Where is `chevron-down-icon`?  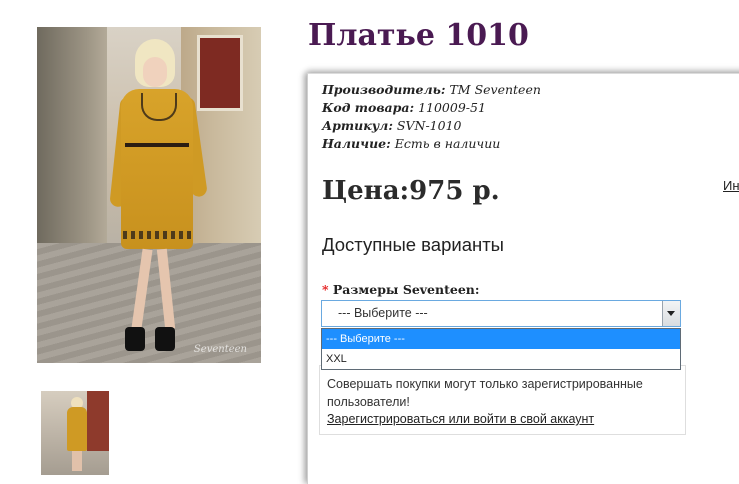
chevron-down-icon is located at coordinates (671, 313).